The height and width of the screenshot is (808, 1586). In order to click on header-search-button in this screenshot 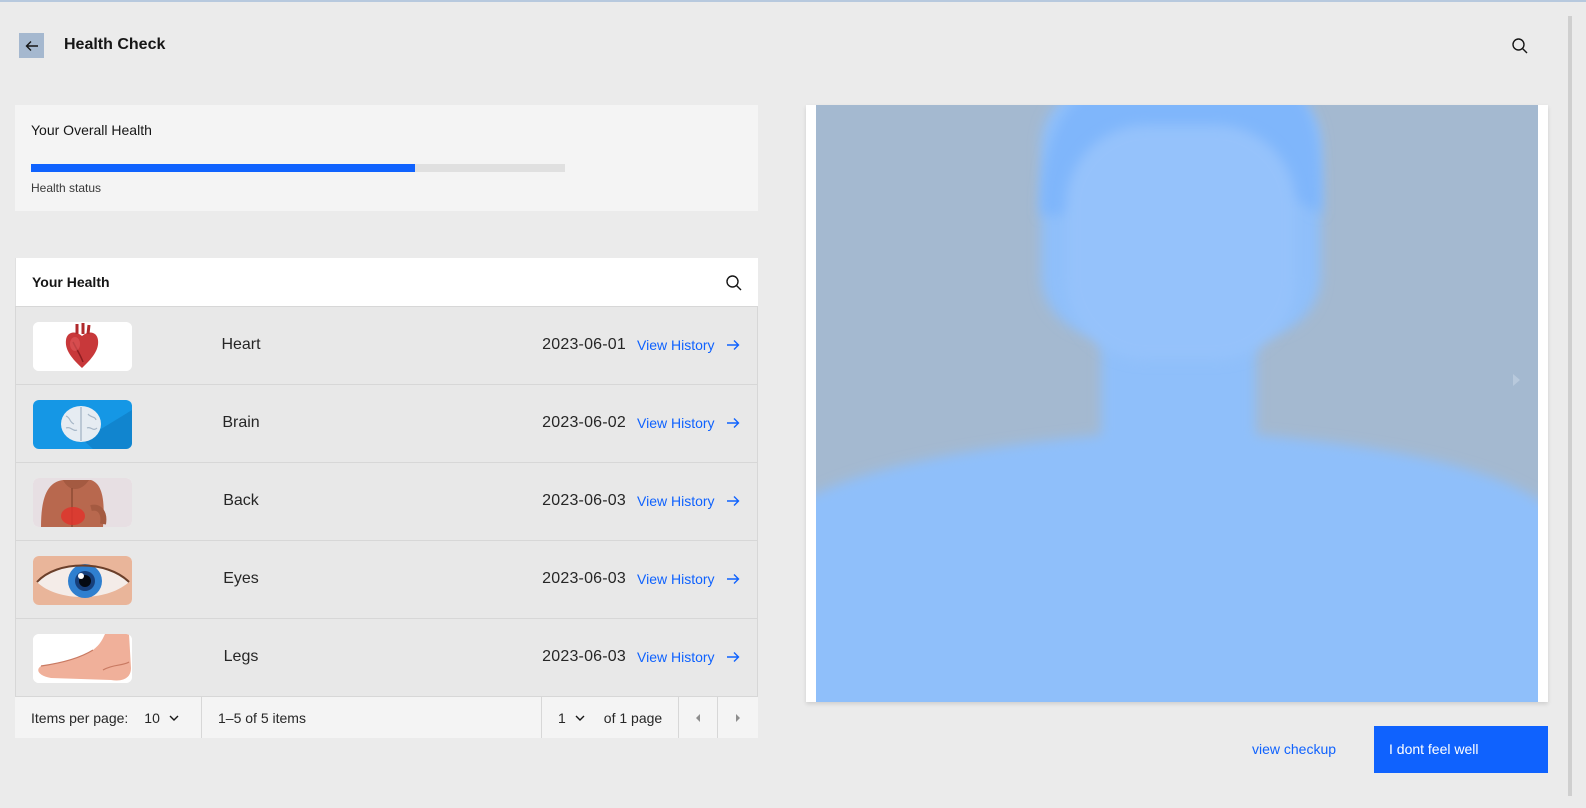, I will do `click(1520, 46)`.